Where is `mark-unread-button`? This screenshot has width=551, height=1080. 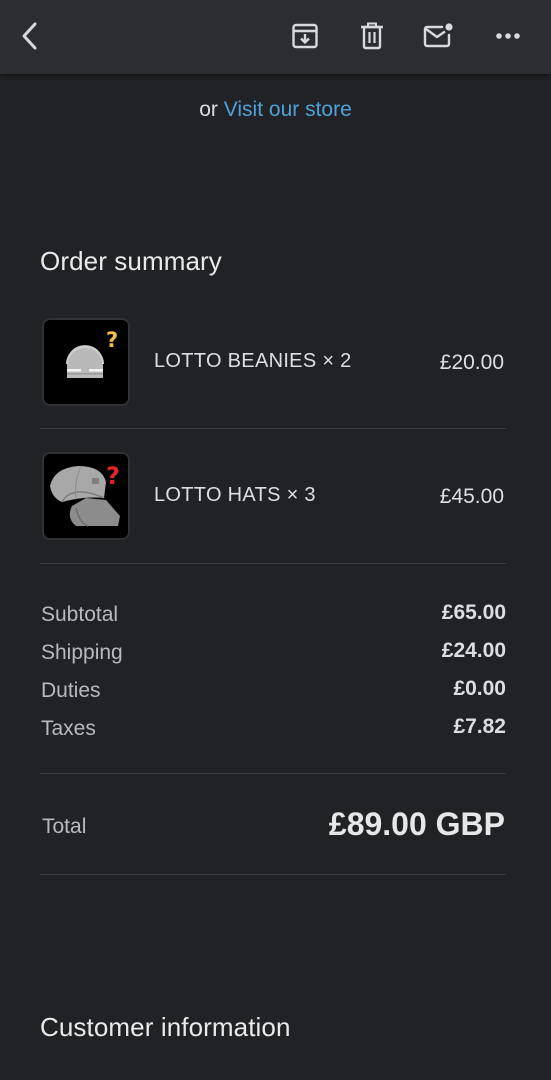 mark-unread-button is located at coordinates (439, 36).